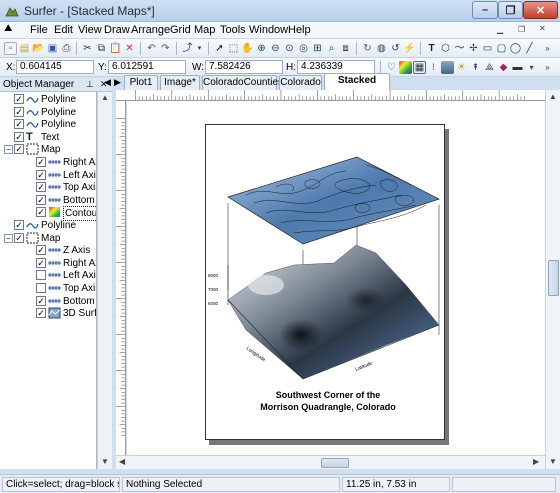  What do you see at coordinates (63, 30) in the screenshot?
I see `menu-edit: Edit` at bounding box center [63, 30].